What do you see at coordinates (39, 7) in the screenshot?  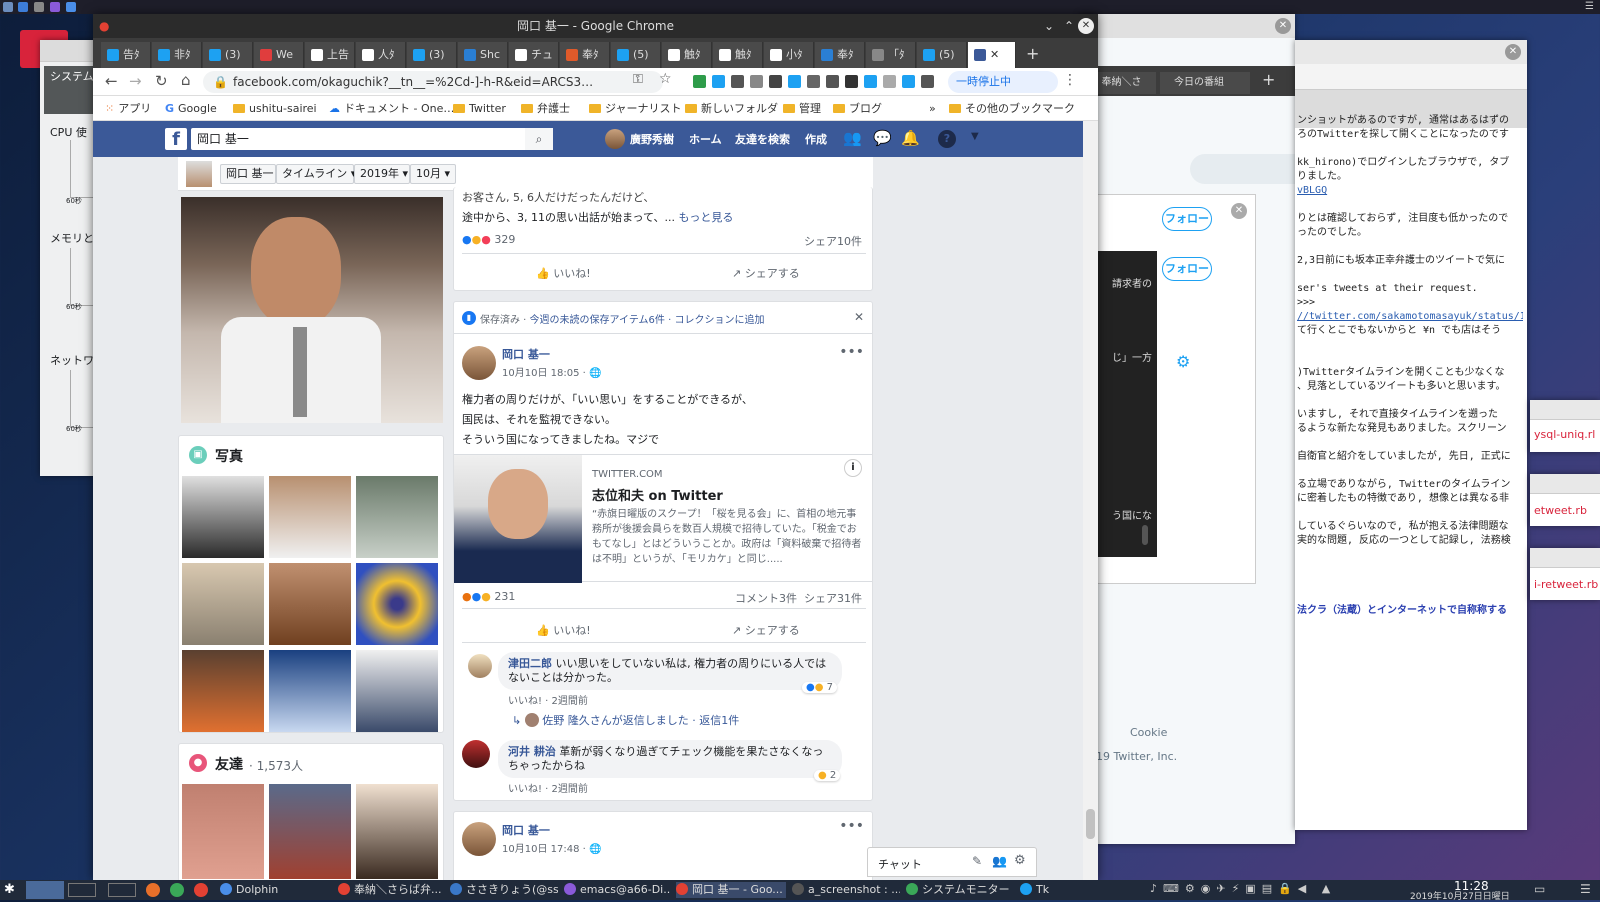 I see `terminal-icon` at bounding box center [39, 7].